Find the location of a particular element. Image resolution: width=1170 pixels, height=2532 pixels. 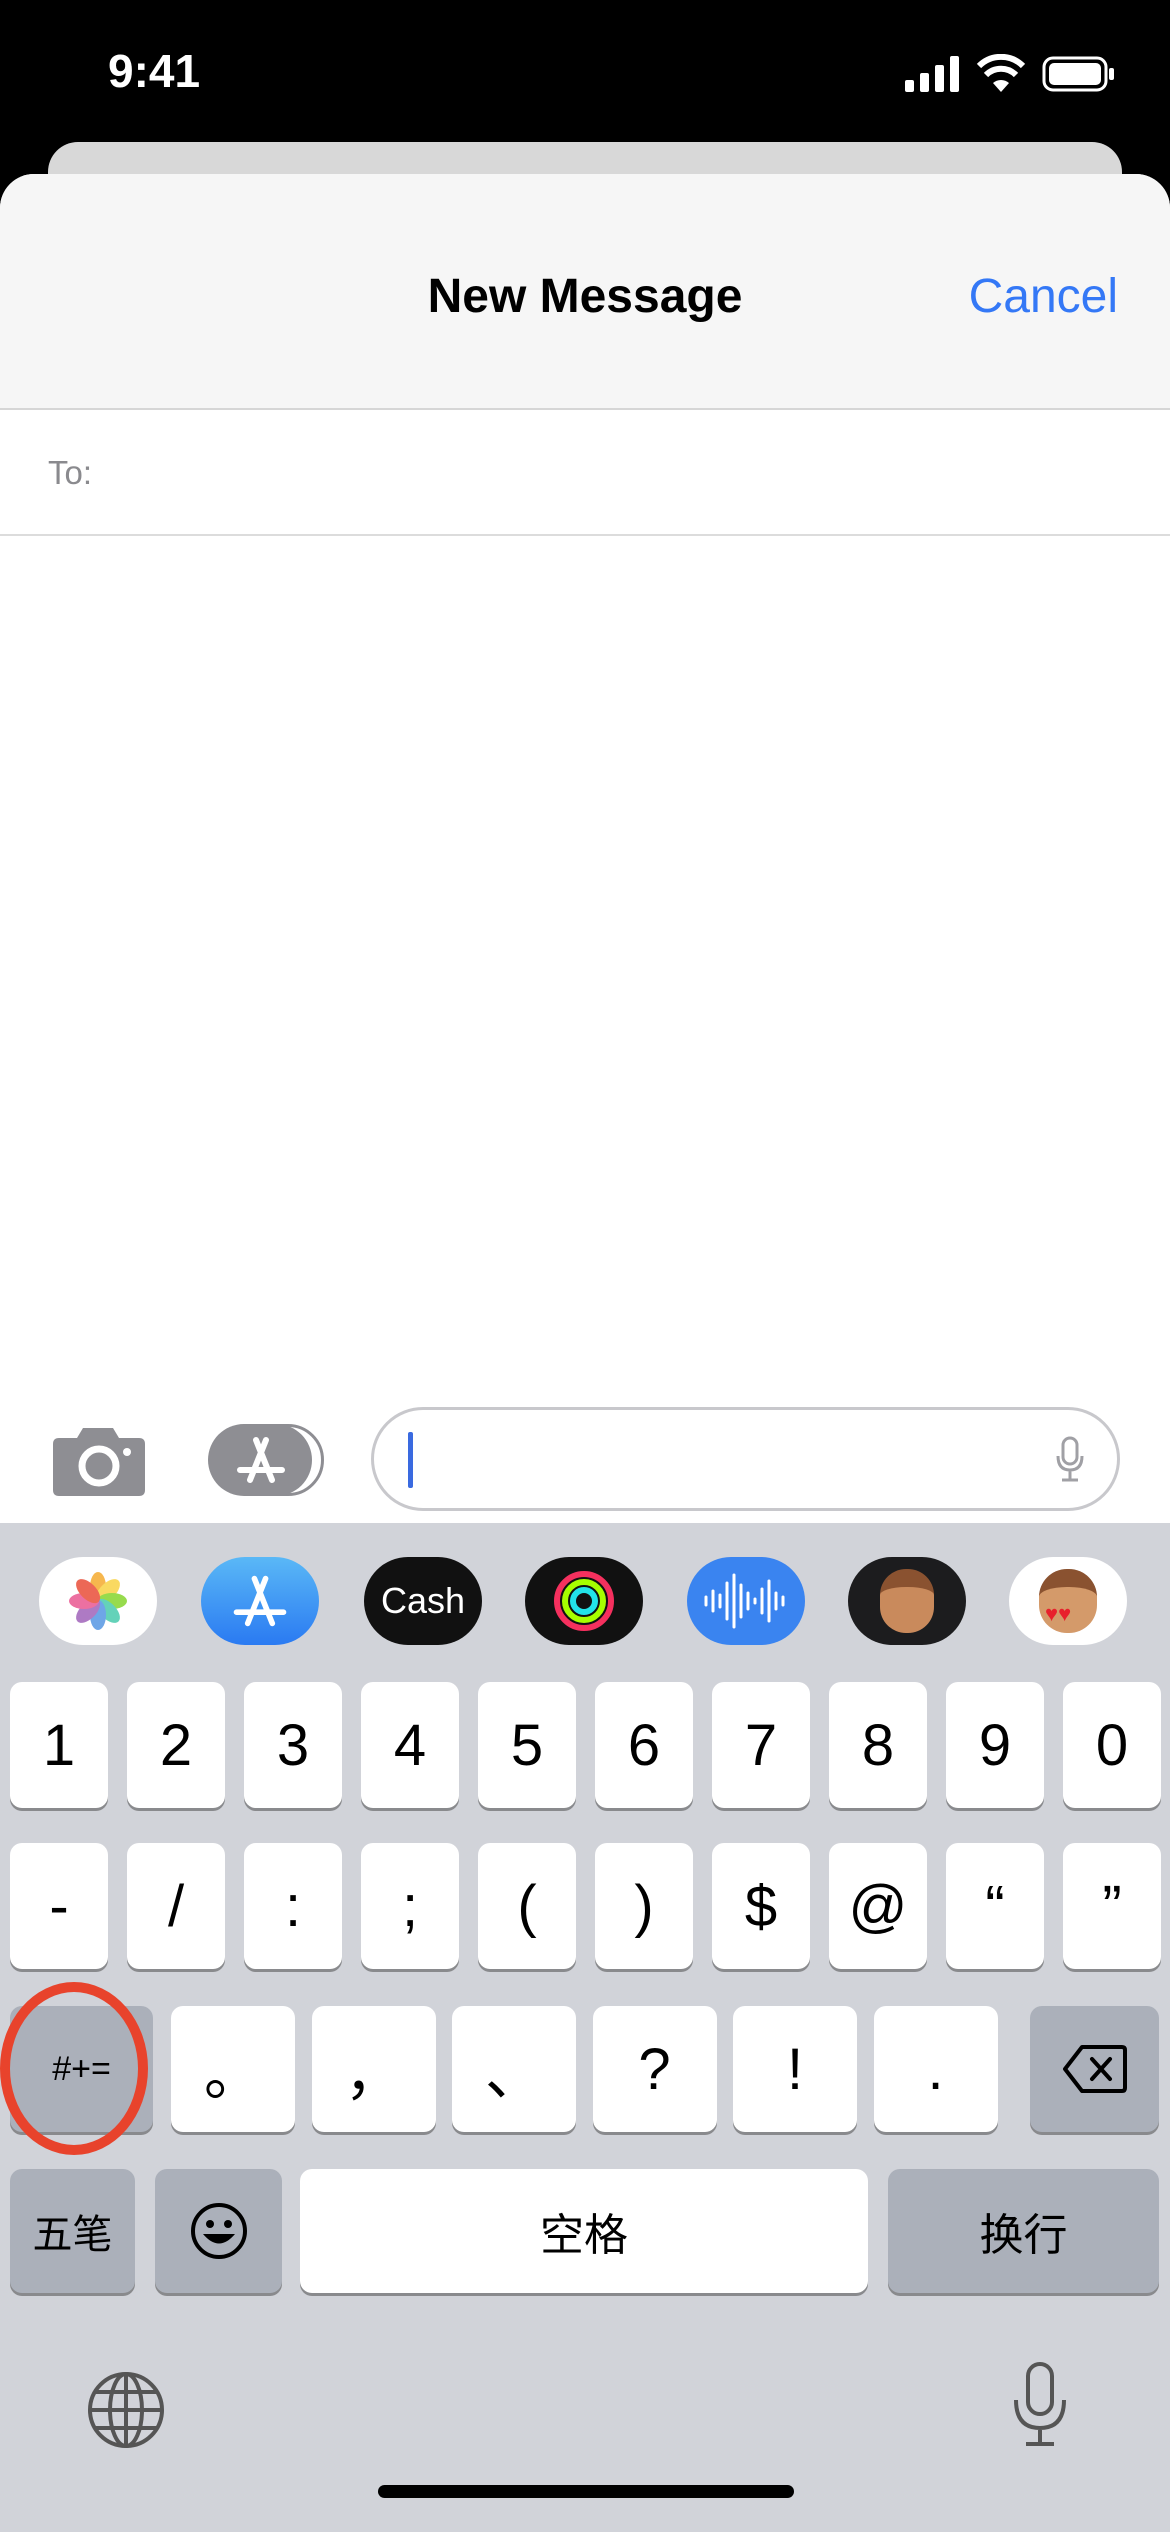

audio-message-app-icon is located at coordinates (746, 1601).